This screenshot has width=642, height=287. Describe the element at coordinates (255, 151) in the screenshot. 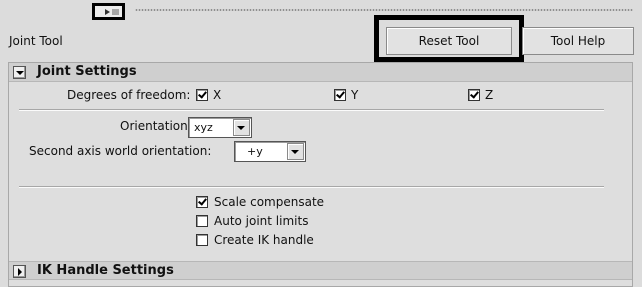

I see `second-axis-value: +y` at that location.